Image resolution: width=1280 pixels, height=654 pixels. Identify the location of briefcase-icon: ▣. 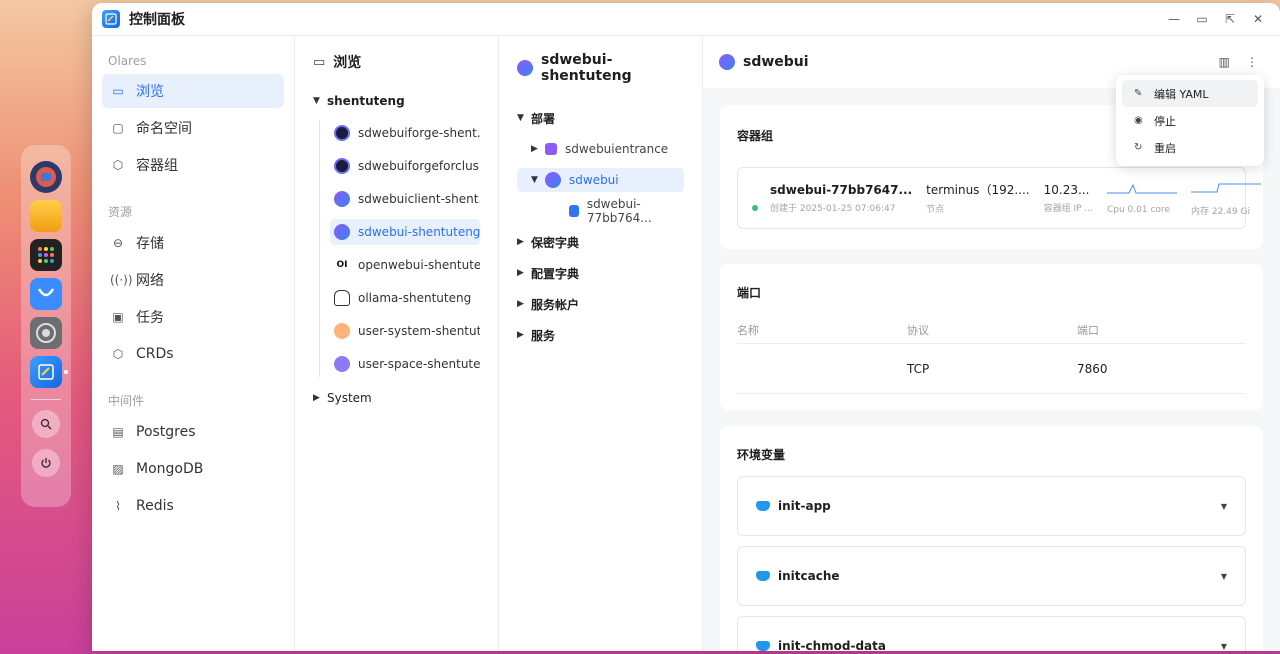
(118, 317).